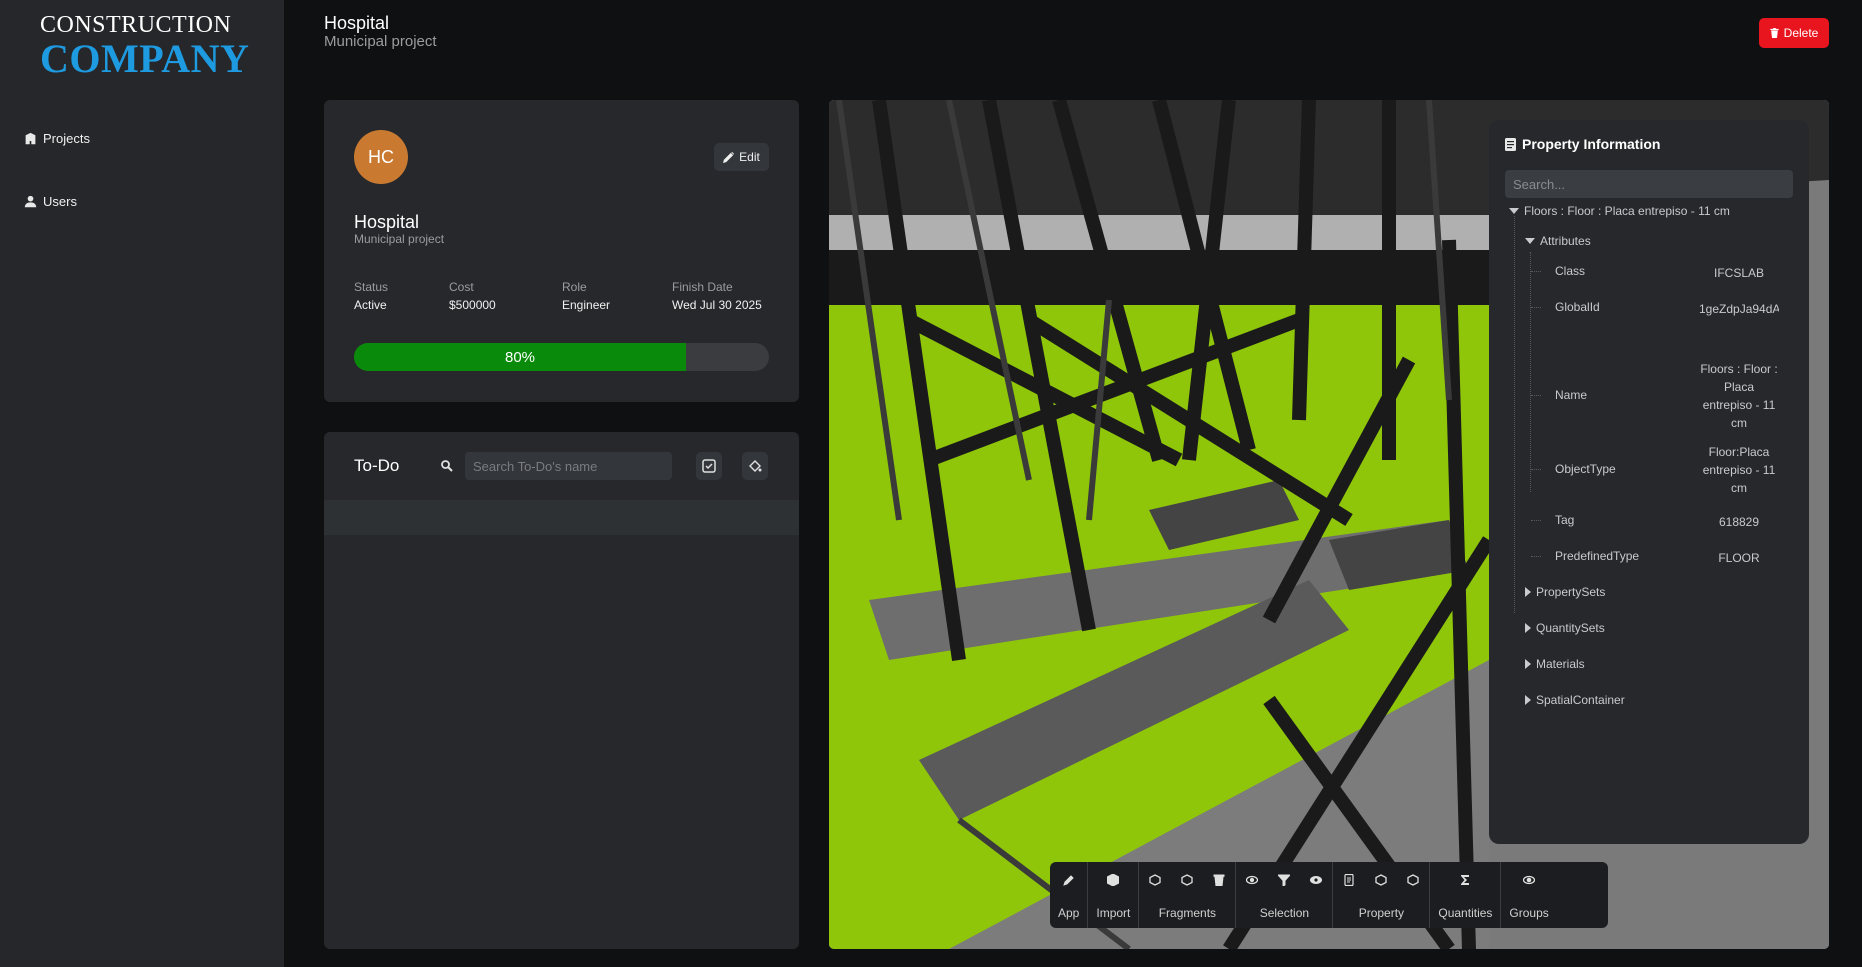  What do you see at coordinates (30, 138) in the screenshot?
I see `building-icon` at bounding box center [30, 138].